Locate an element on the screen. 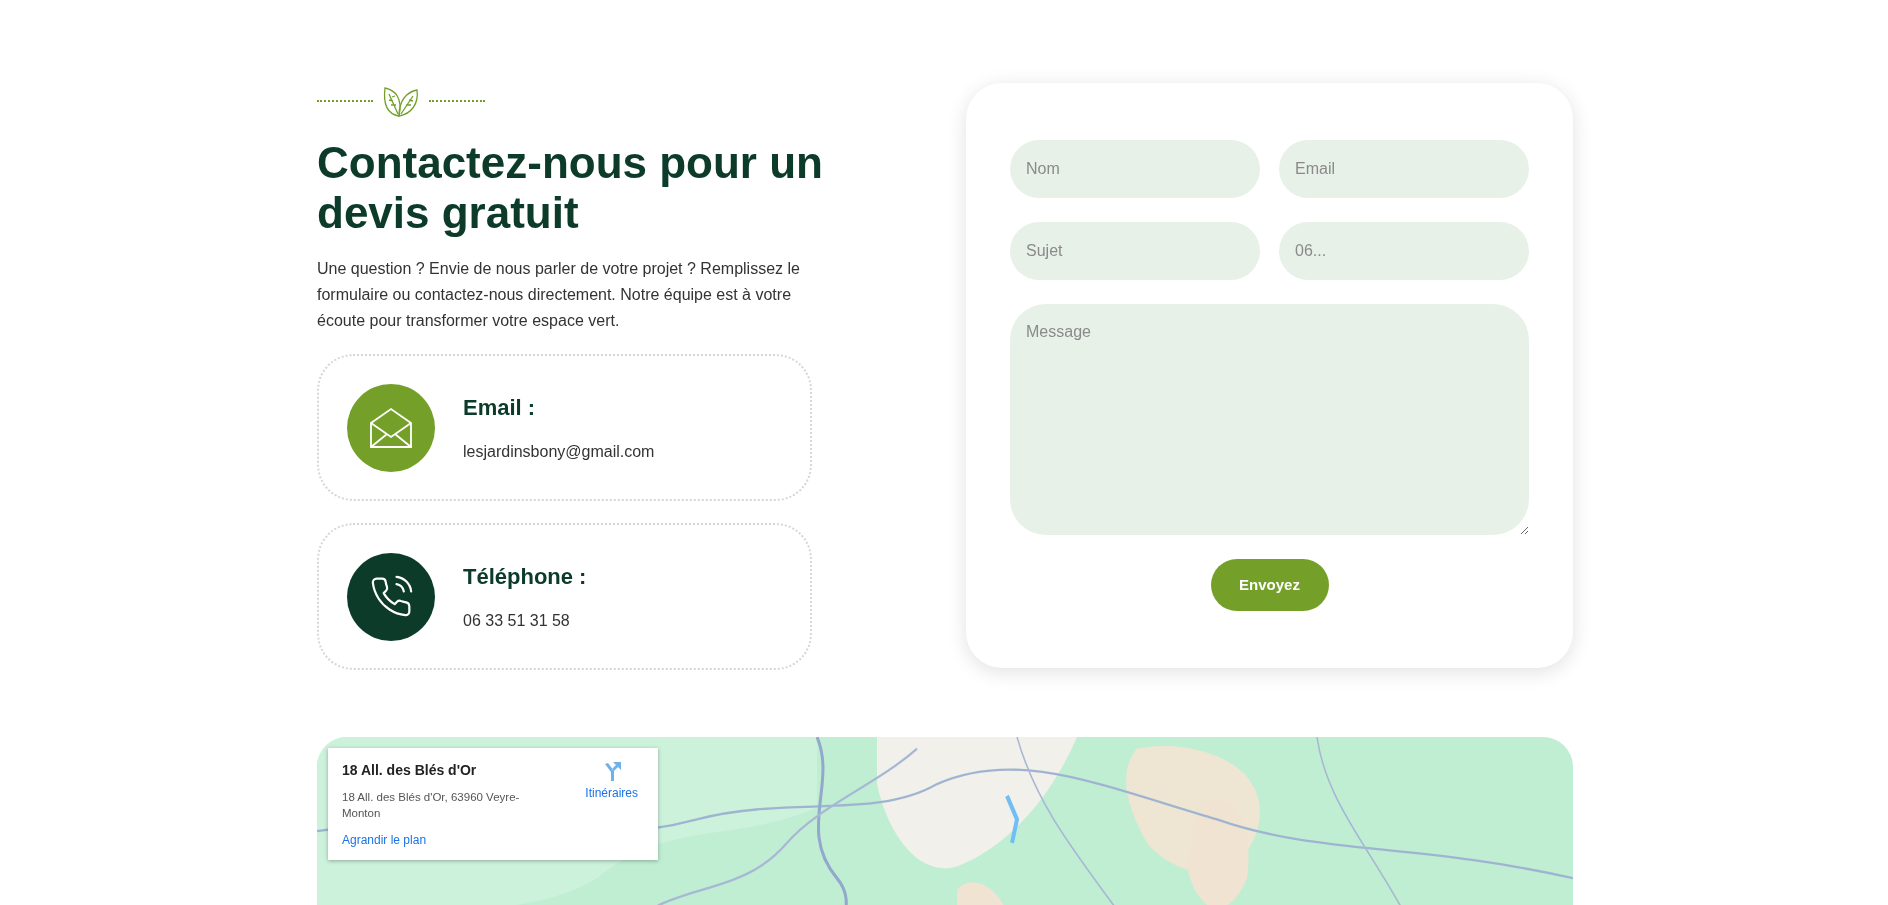 The width and height of the screenshot is (1888, 905). contact-value: 06 33 51 31 58 is located at coordinates (517, 621).